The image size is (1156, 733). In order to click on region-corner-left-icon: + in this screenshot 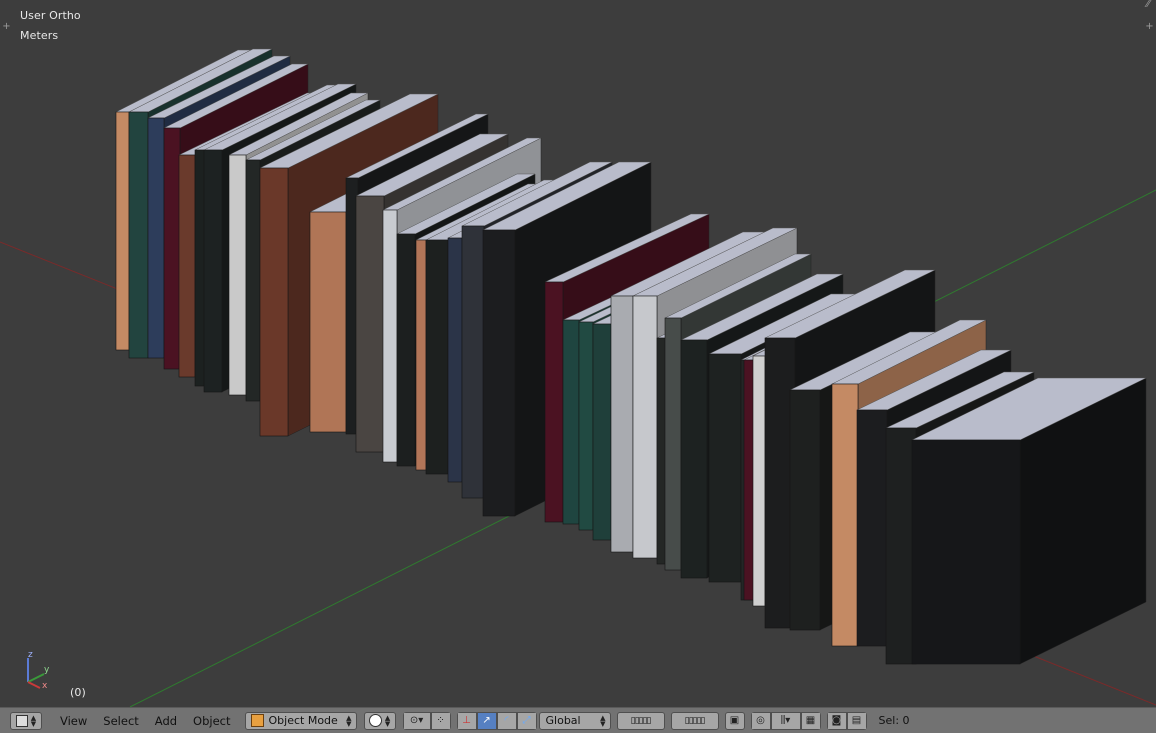, I will do `click(6, 27)`.